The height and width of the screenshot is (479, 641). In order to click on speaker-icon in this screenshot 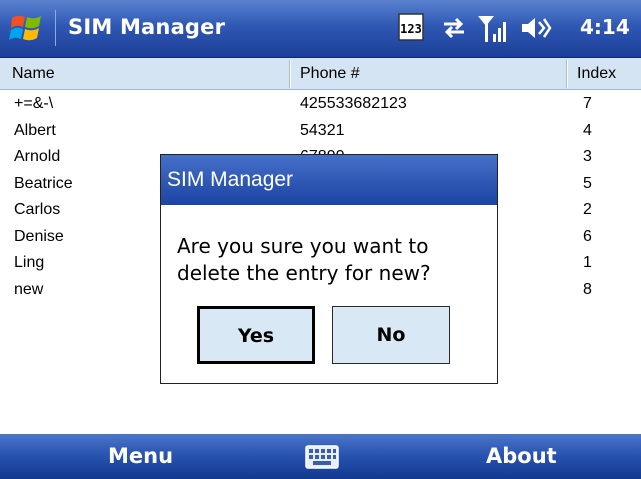, I will do `click(536, 28)`.